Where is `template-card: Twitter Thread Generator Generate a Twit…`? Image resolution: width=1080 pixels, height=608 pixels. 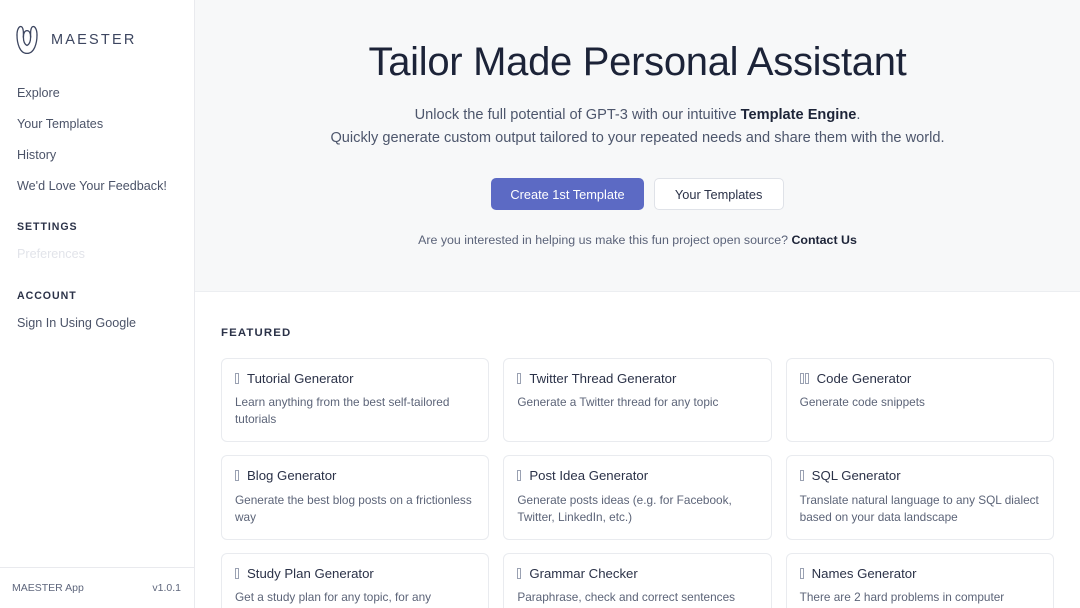 template-card: Twitter Thread Generator Generate a Twit… is located at coordinates (637, 400).